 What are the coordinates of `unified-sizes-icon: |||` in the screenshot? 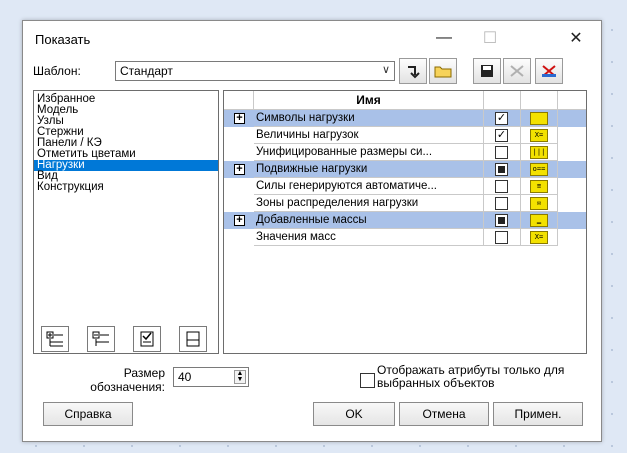 It's located at (539, 152).